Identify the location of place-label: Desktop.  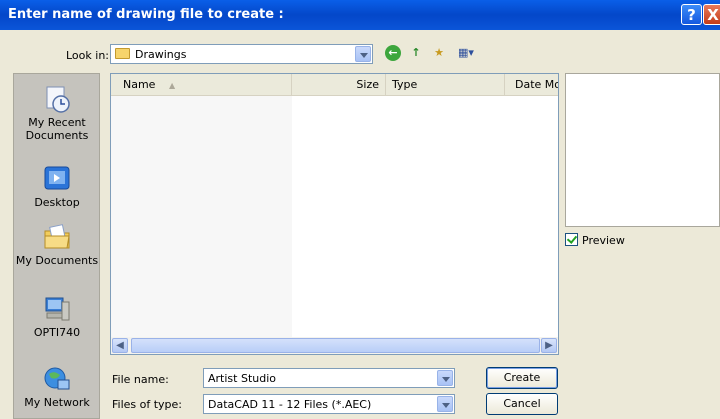
(57, 202).